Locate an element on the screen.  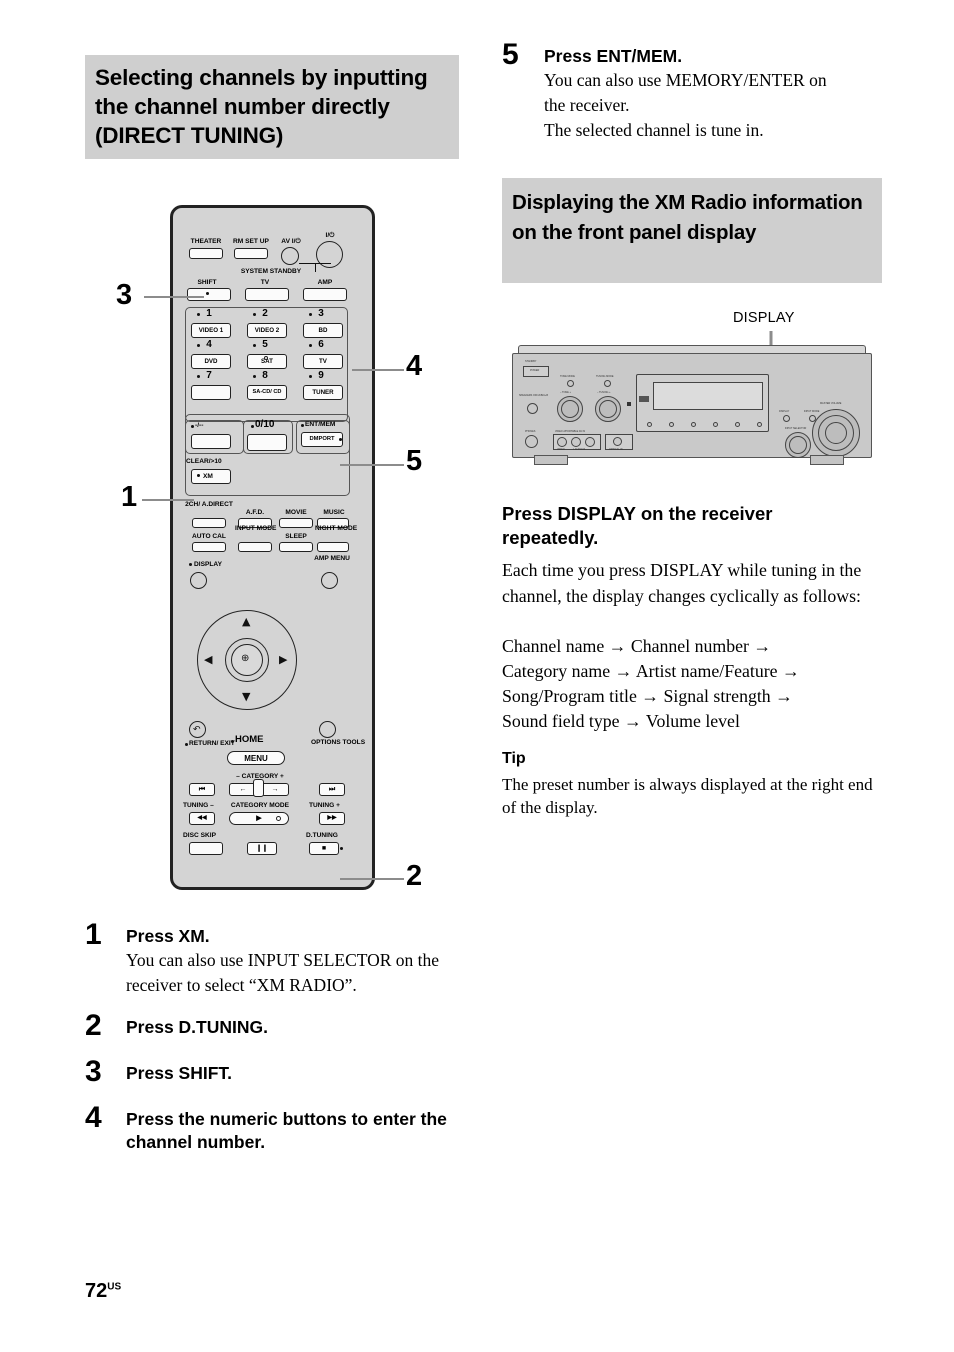
main-power-label: I/⏻ is located at coordinates (330, 235).